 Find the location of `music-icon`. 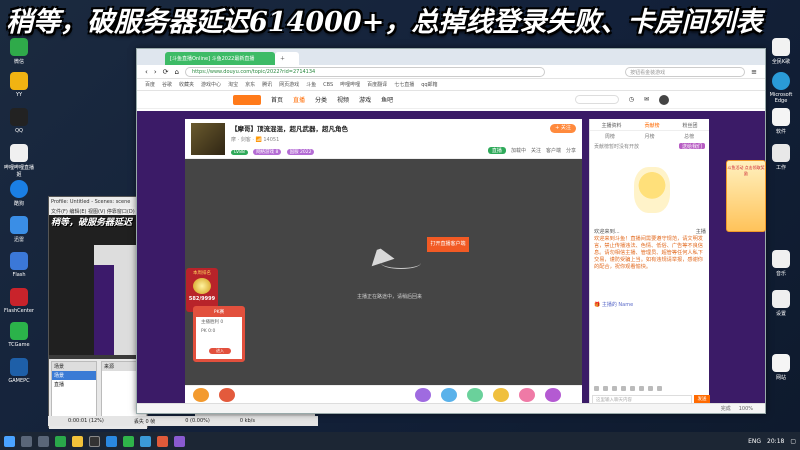

music-icon is located at coordinates (162, 441).